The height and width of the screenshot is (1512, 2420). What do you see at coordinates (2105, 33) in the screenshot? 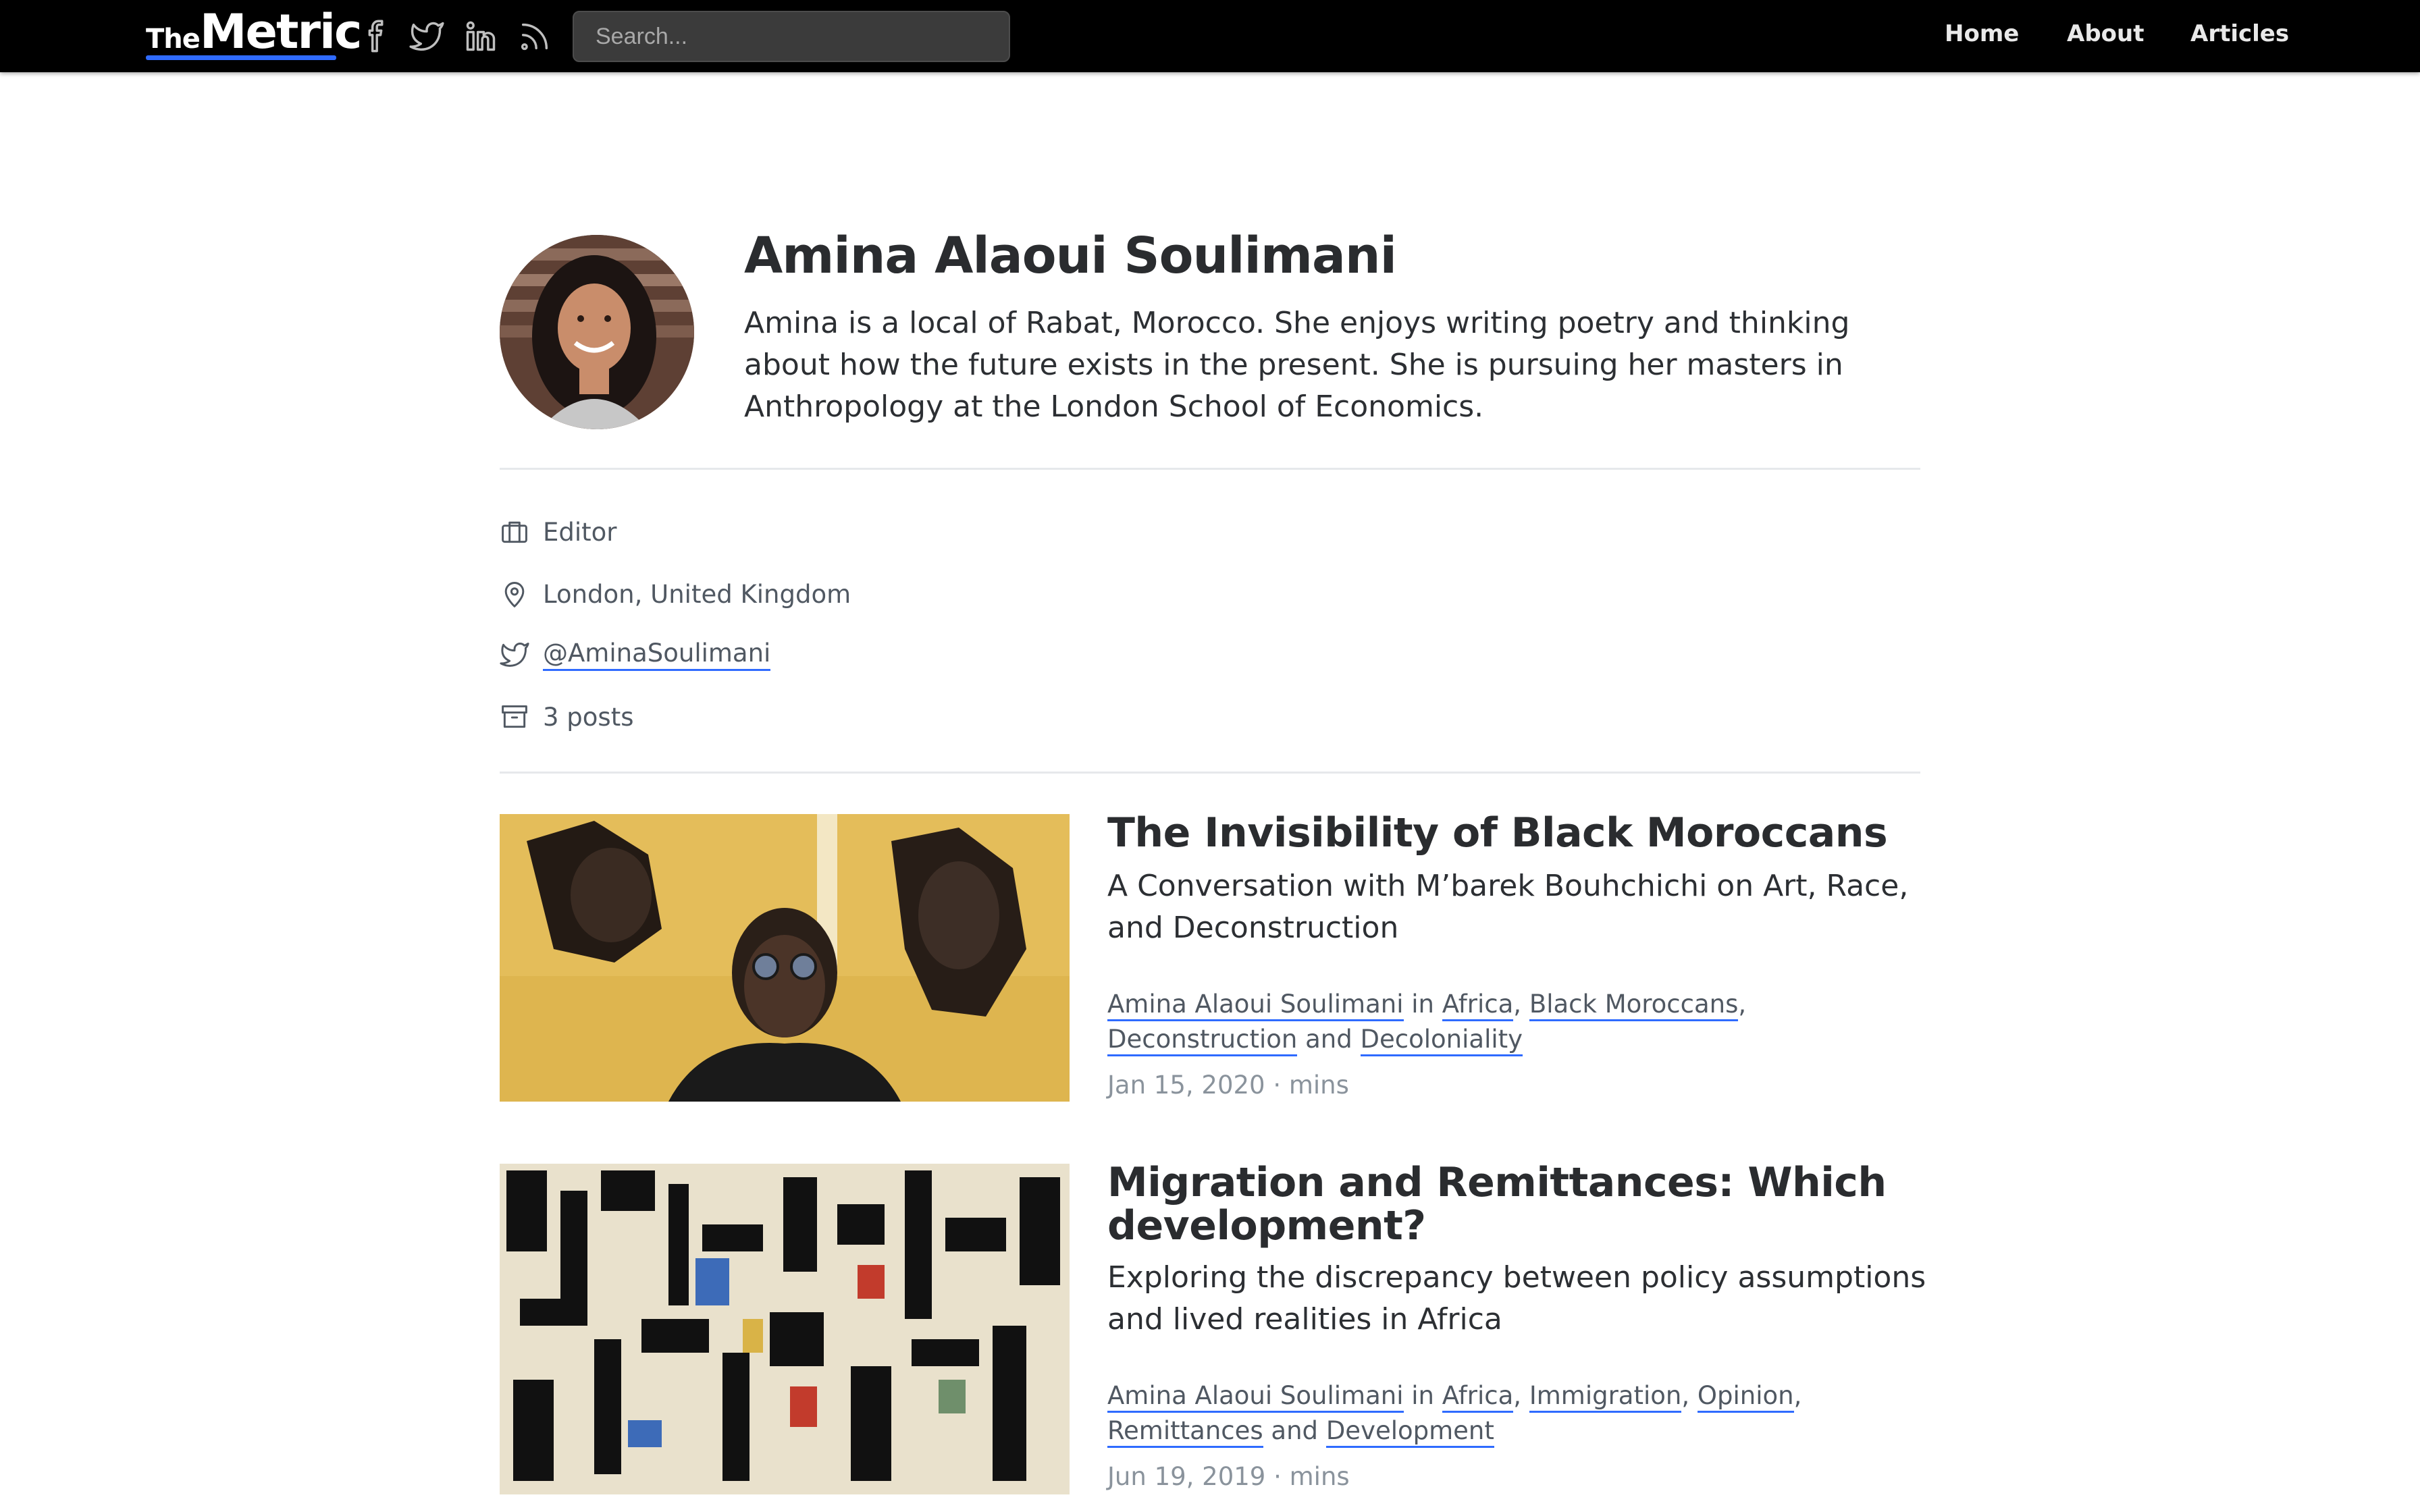
I see `nav-about: About` at bounding box center [2105, 33].